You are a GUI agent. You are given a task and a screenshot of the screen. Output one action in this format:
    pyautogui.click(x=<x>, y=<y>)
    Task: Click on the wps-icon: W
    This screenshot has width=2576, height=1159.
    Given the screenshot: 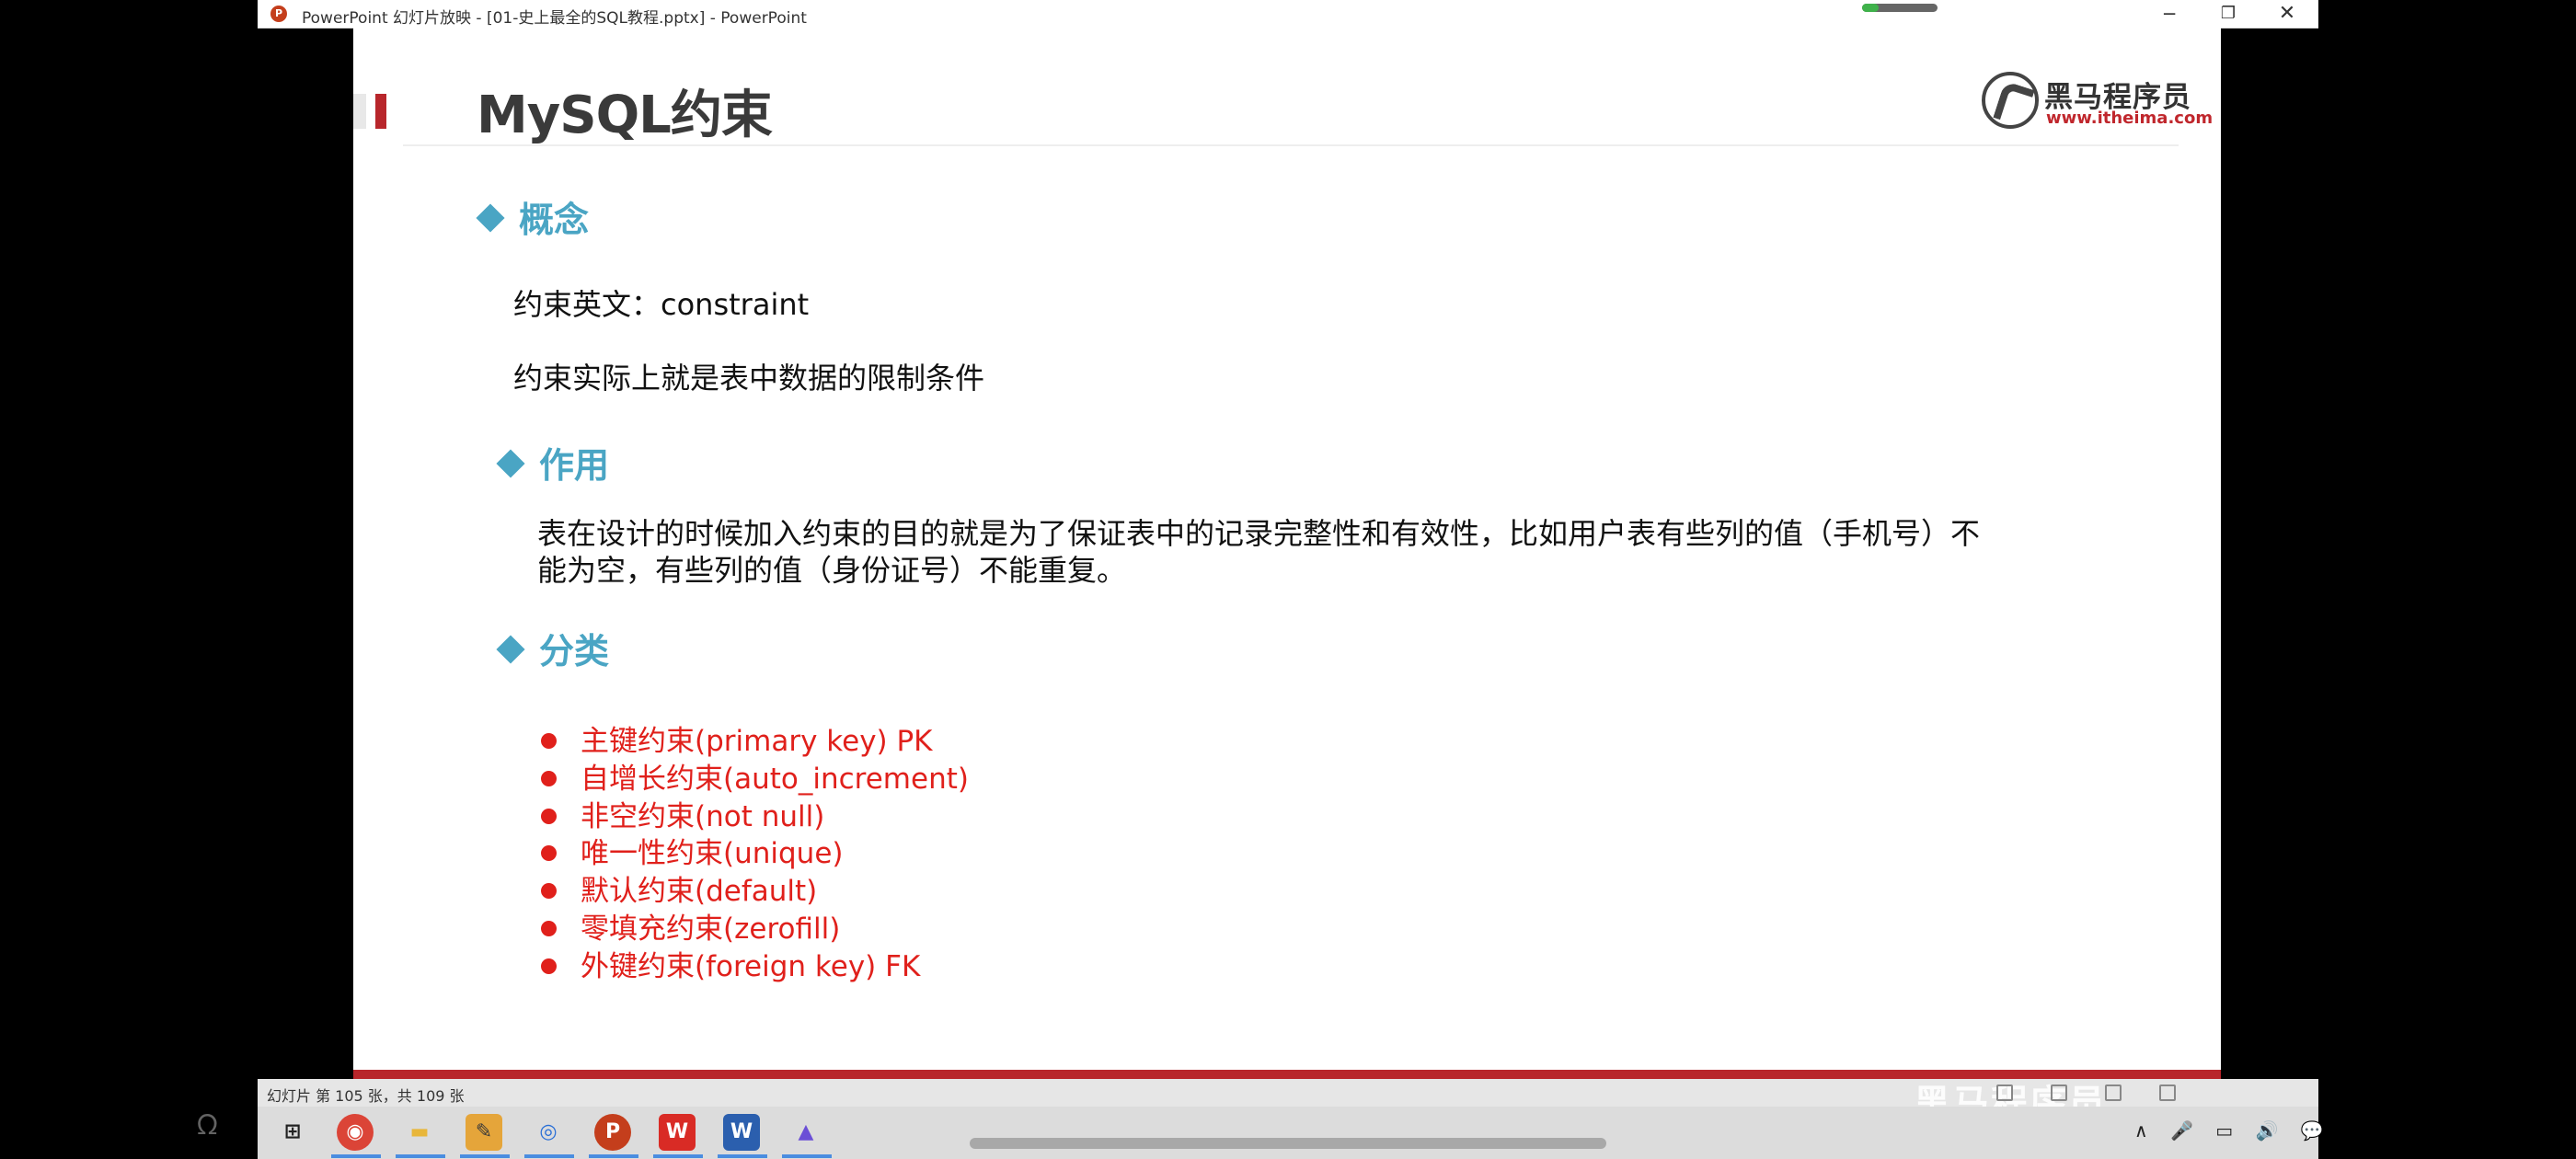 What is the action you would take?
    pyautogui.click(x=677, y=1132)
    